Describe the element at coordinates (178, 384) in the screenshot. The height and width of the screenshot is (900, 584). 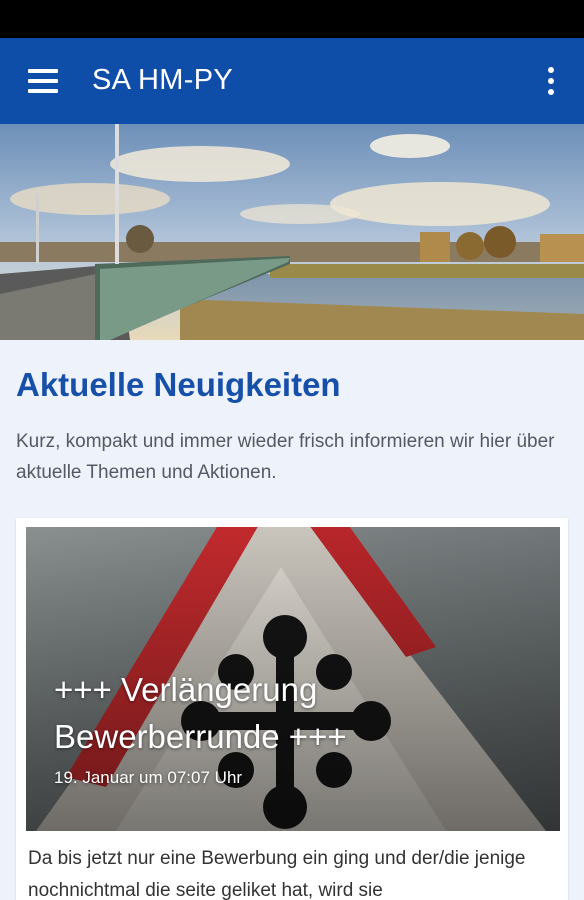
I see `section-title: Aktuelle Neuigkeiten` at that location.